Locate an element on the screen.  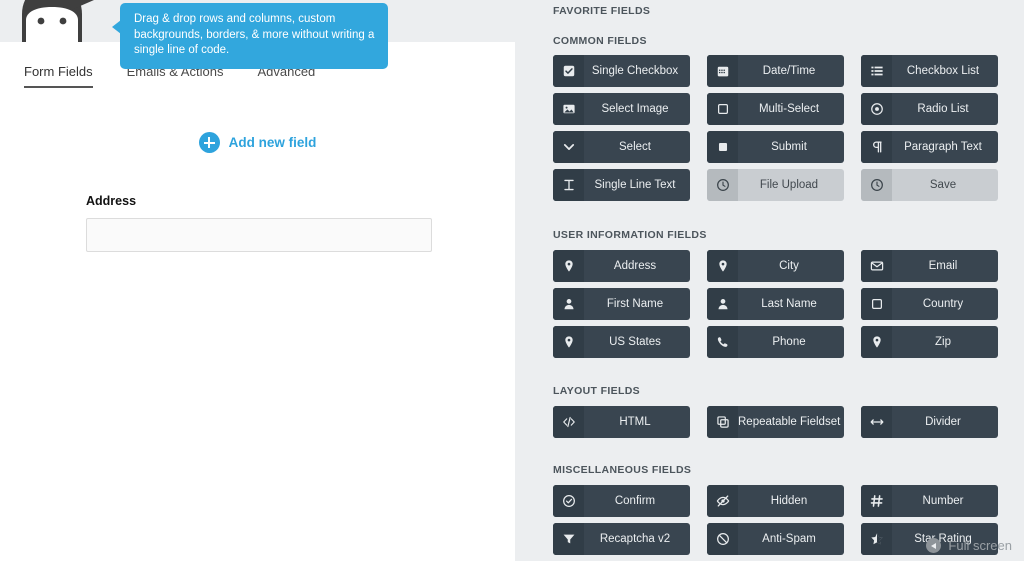
field-grid-layout: HTML Repeatable Fieldset Divider is located at coordinates (777, 422).